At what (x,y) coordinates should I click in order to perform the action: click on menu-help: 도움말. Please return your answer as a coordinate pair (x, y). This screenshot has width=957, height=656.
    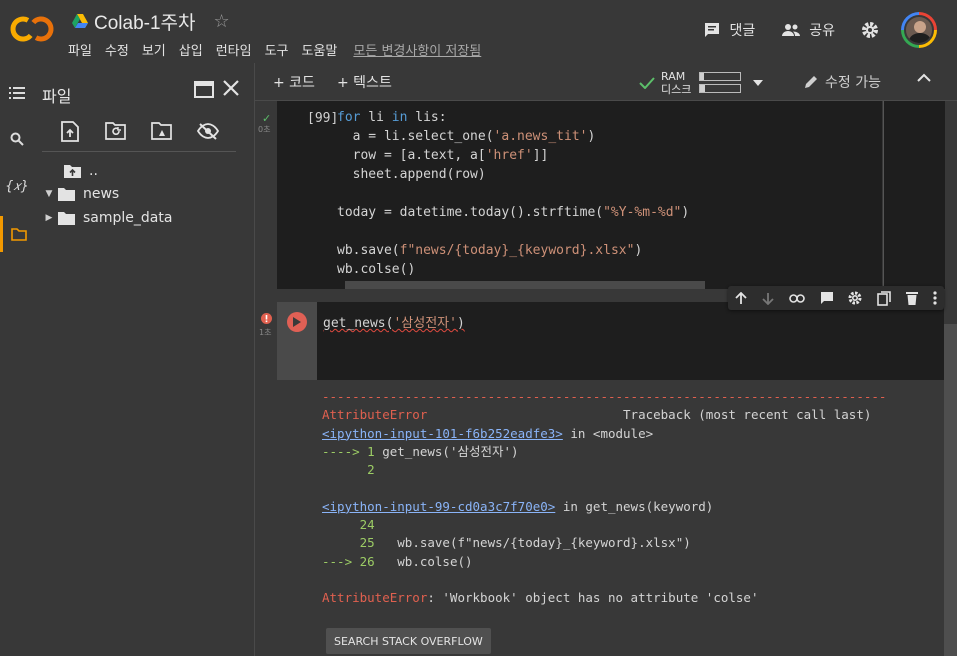
    Looking at the image, I should click on (320, 49).